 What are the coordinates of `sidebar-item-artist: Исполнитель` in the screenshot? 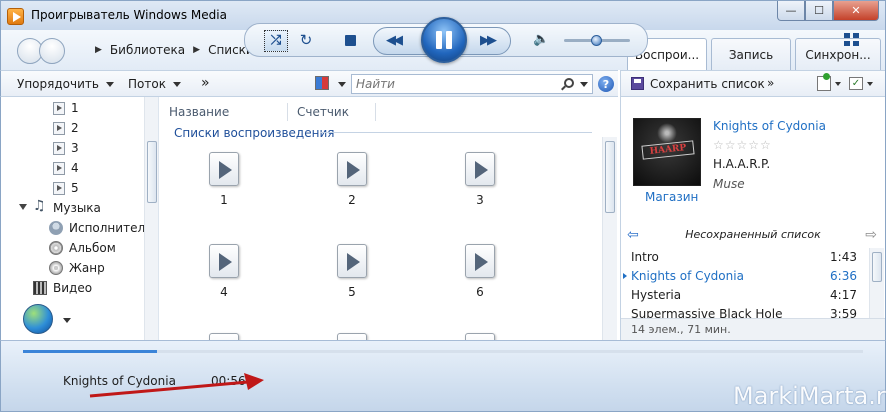 It's located at (100, 228).